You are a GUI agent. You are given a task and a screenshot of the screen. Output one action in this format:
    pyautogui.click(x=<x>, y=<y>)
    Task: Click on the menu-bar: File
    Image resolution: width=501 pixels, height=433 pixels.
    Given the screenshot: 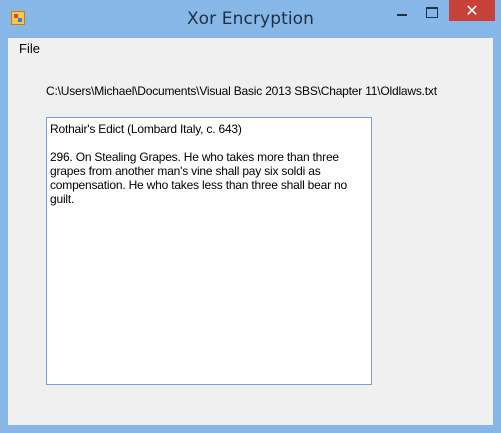 What is the action you would take?
    pyautogui.click(x=250, y=49)
    